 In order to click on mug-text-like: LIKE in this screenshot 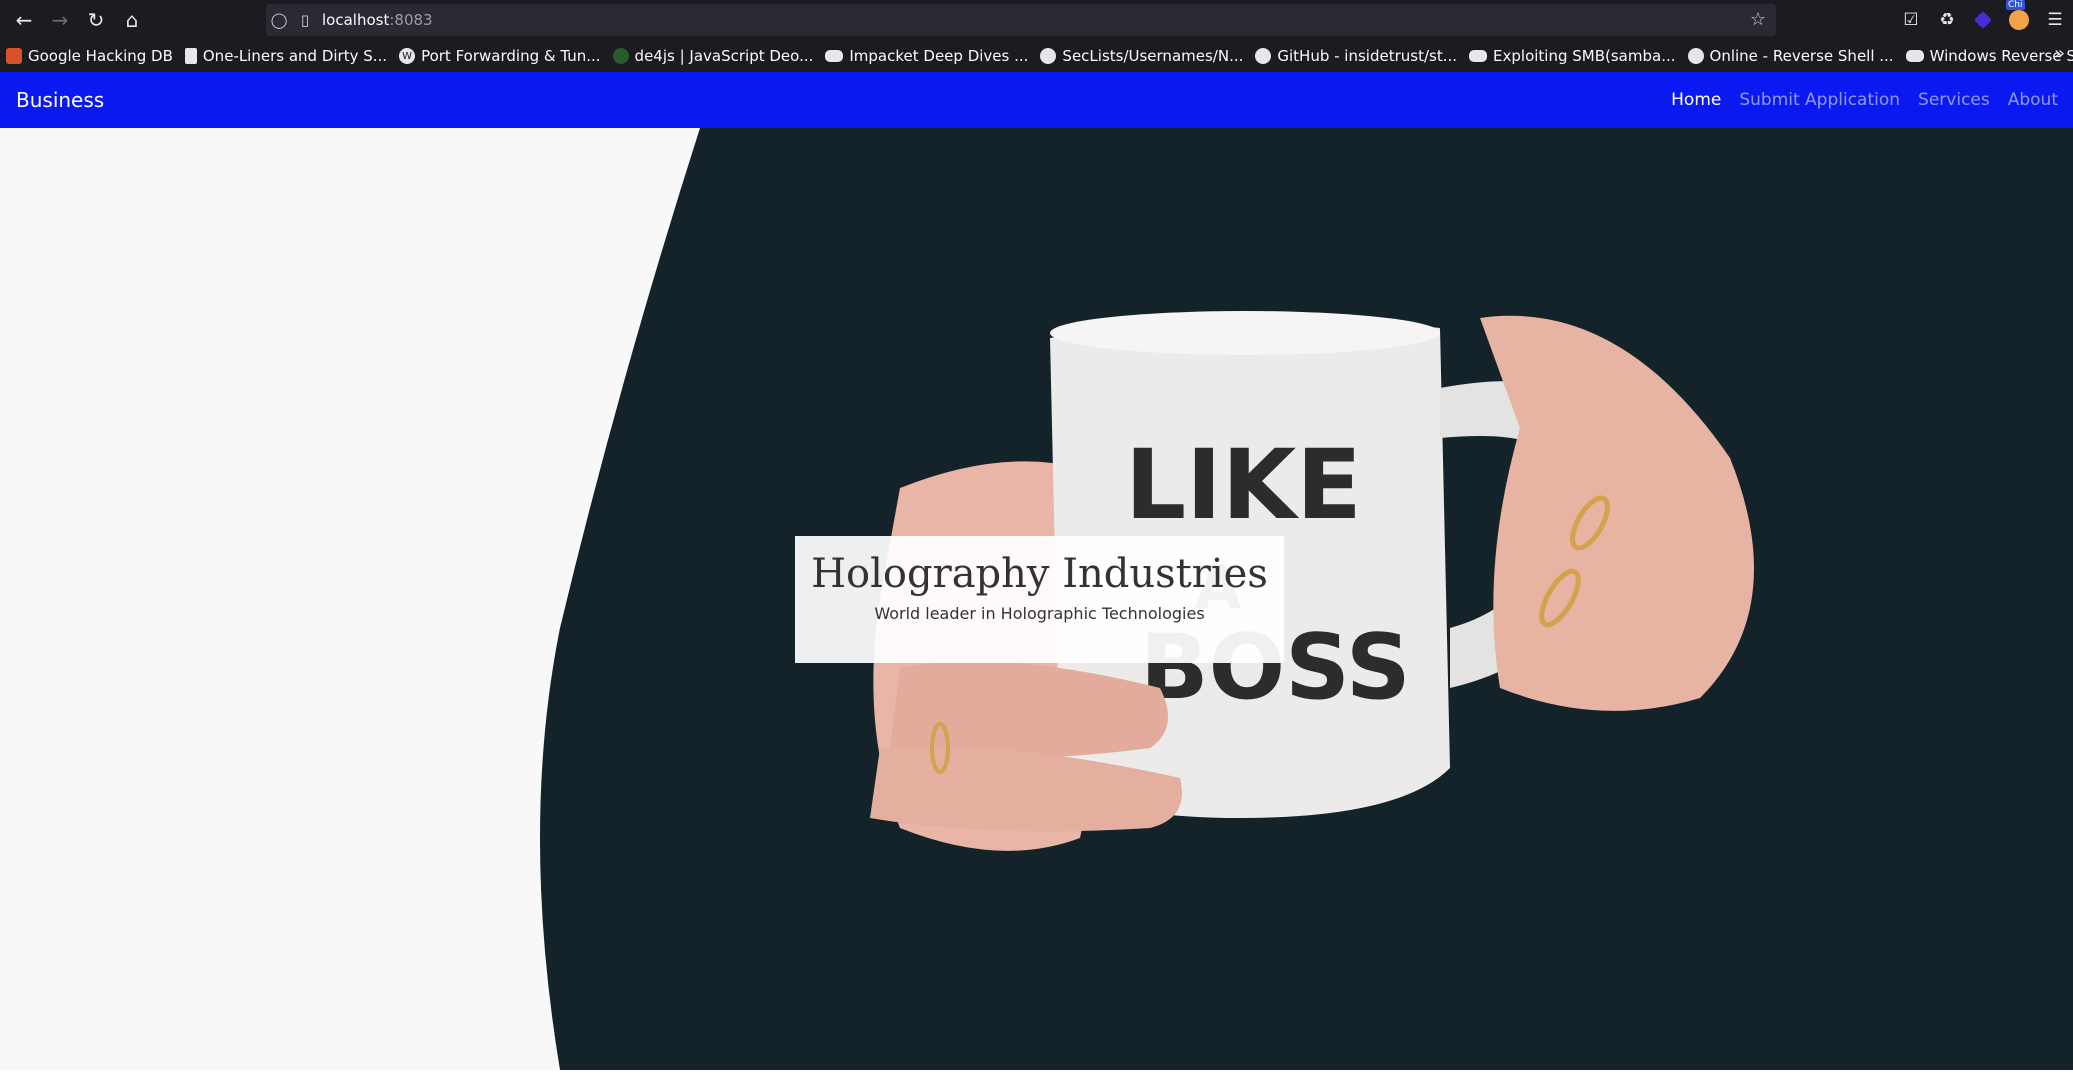, I will do `click(1243, 485)`.